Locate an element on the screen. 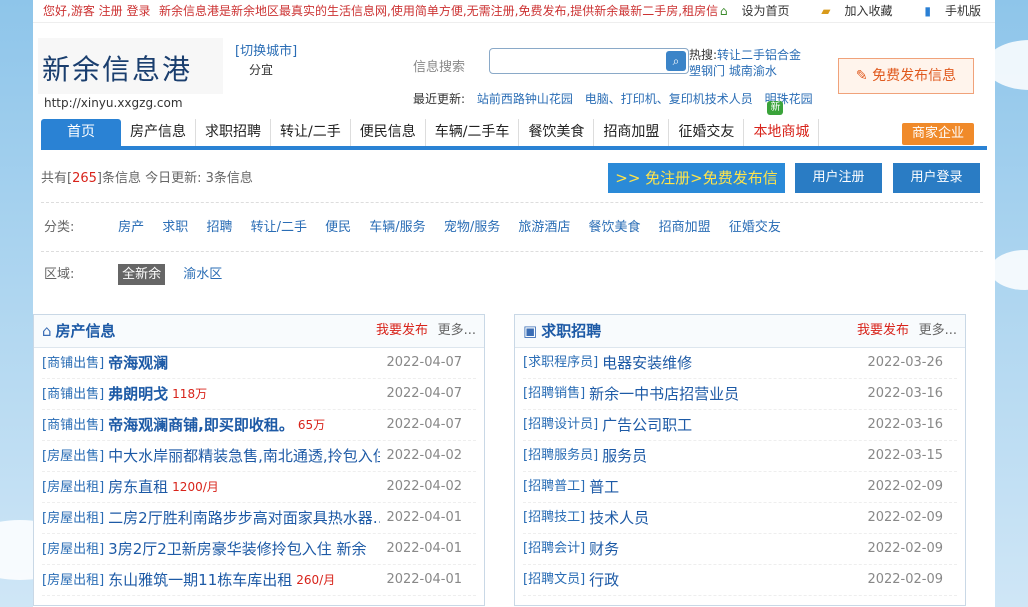 The image size is (1028, 607). folder-star-icon: ▰ is located at coordinates (826, 11).